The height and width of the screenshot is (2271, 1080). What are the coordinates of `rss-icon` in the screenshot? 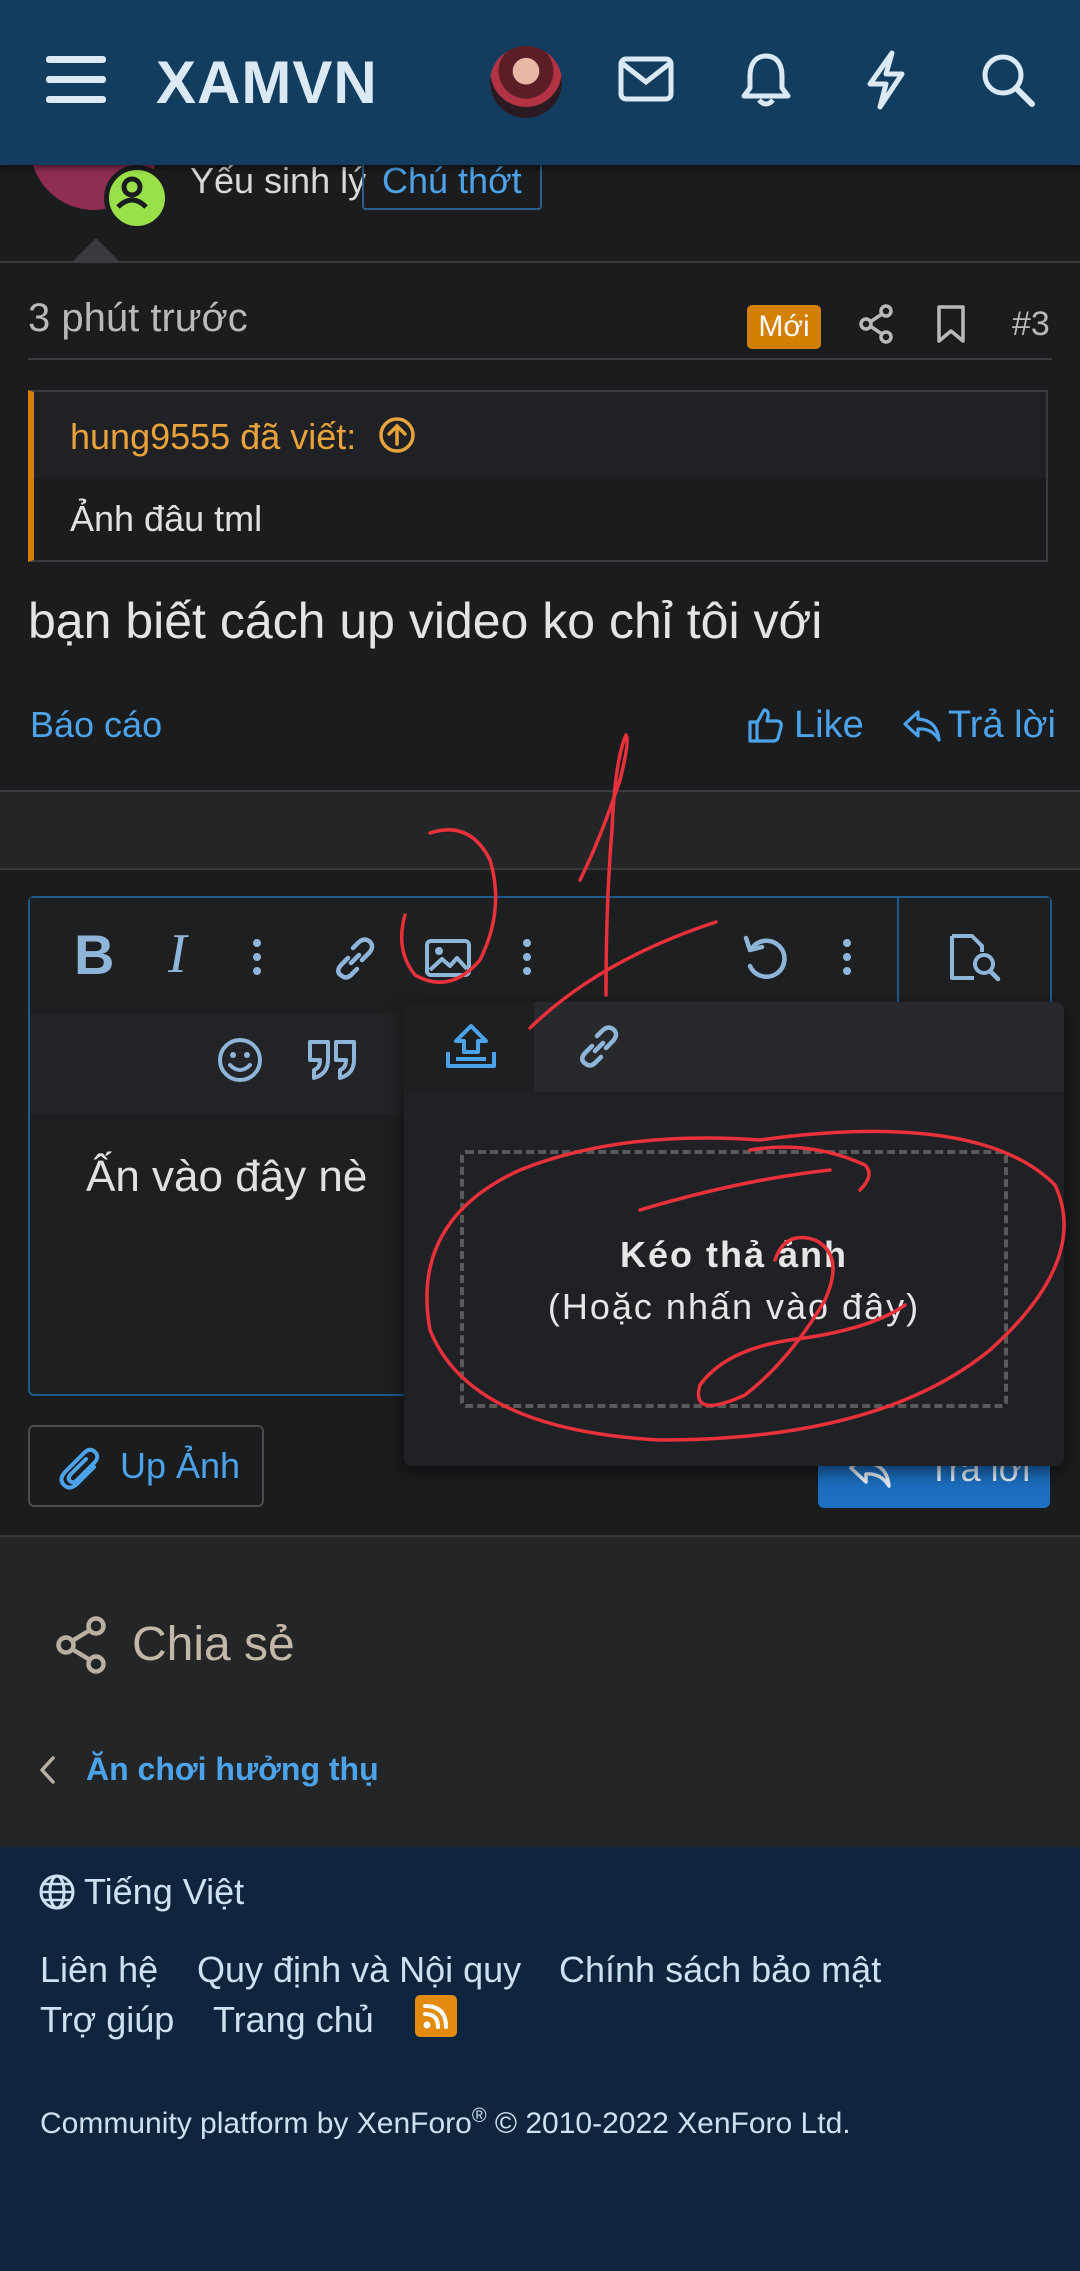 It's located at (436, 2016).